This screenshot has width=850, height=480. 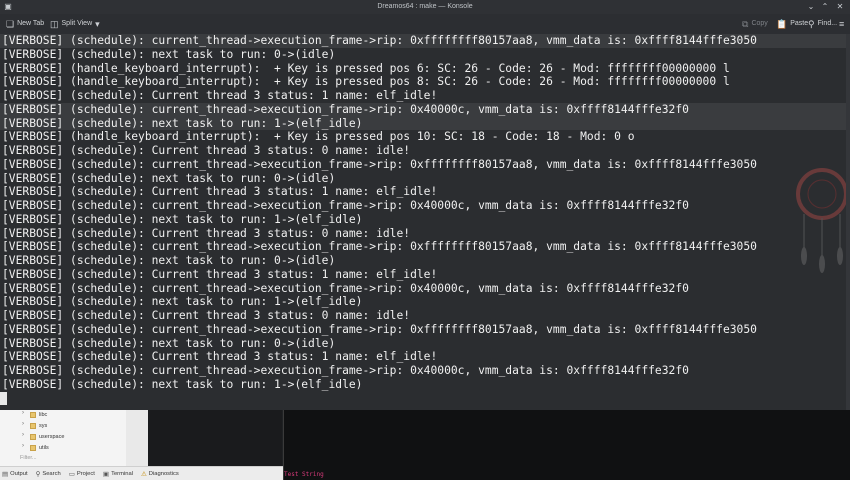 I want to click on project-icon: ▭, so click(x=71, y=474).